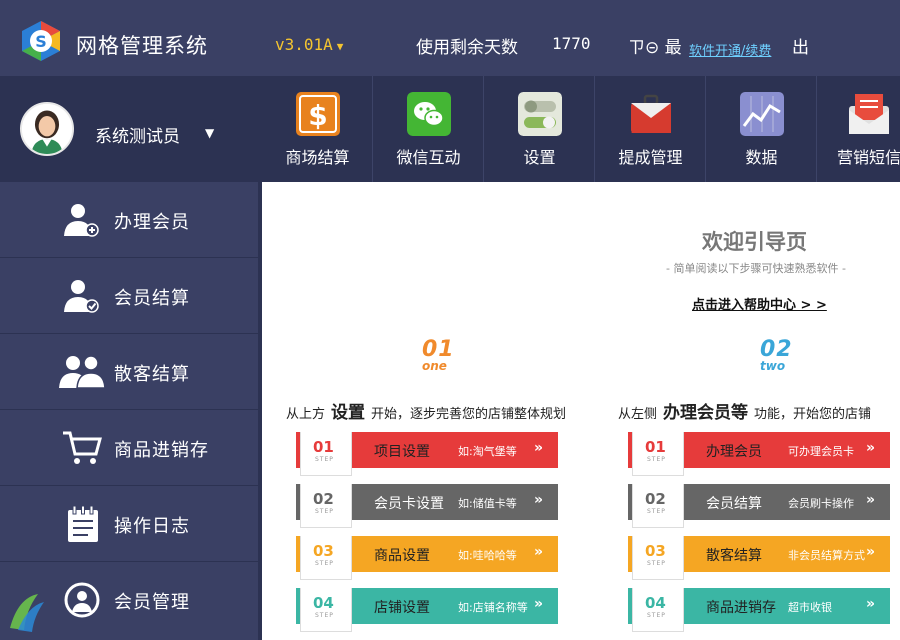 The image size is (900, 640). I want to click on nav-item-commission: 提成管理, so click(650, 129).